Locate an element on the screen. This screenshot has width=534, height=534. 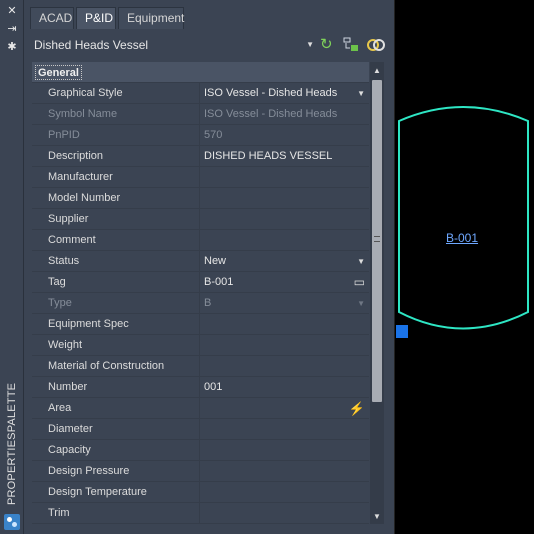
object-type-value: Dished Heads Vessel is located at coordinates (91, 45).